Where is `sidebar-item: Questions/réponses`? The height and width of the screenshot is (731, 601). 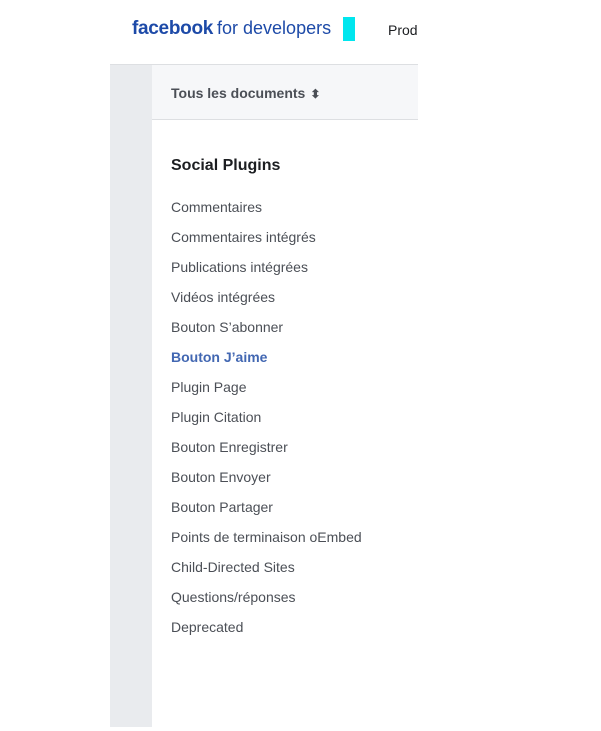 sidebar-item: Questions/réponses is located at coordinates (266, 603).